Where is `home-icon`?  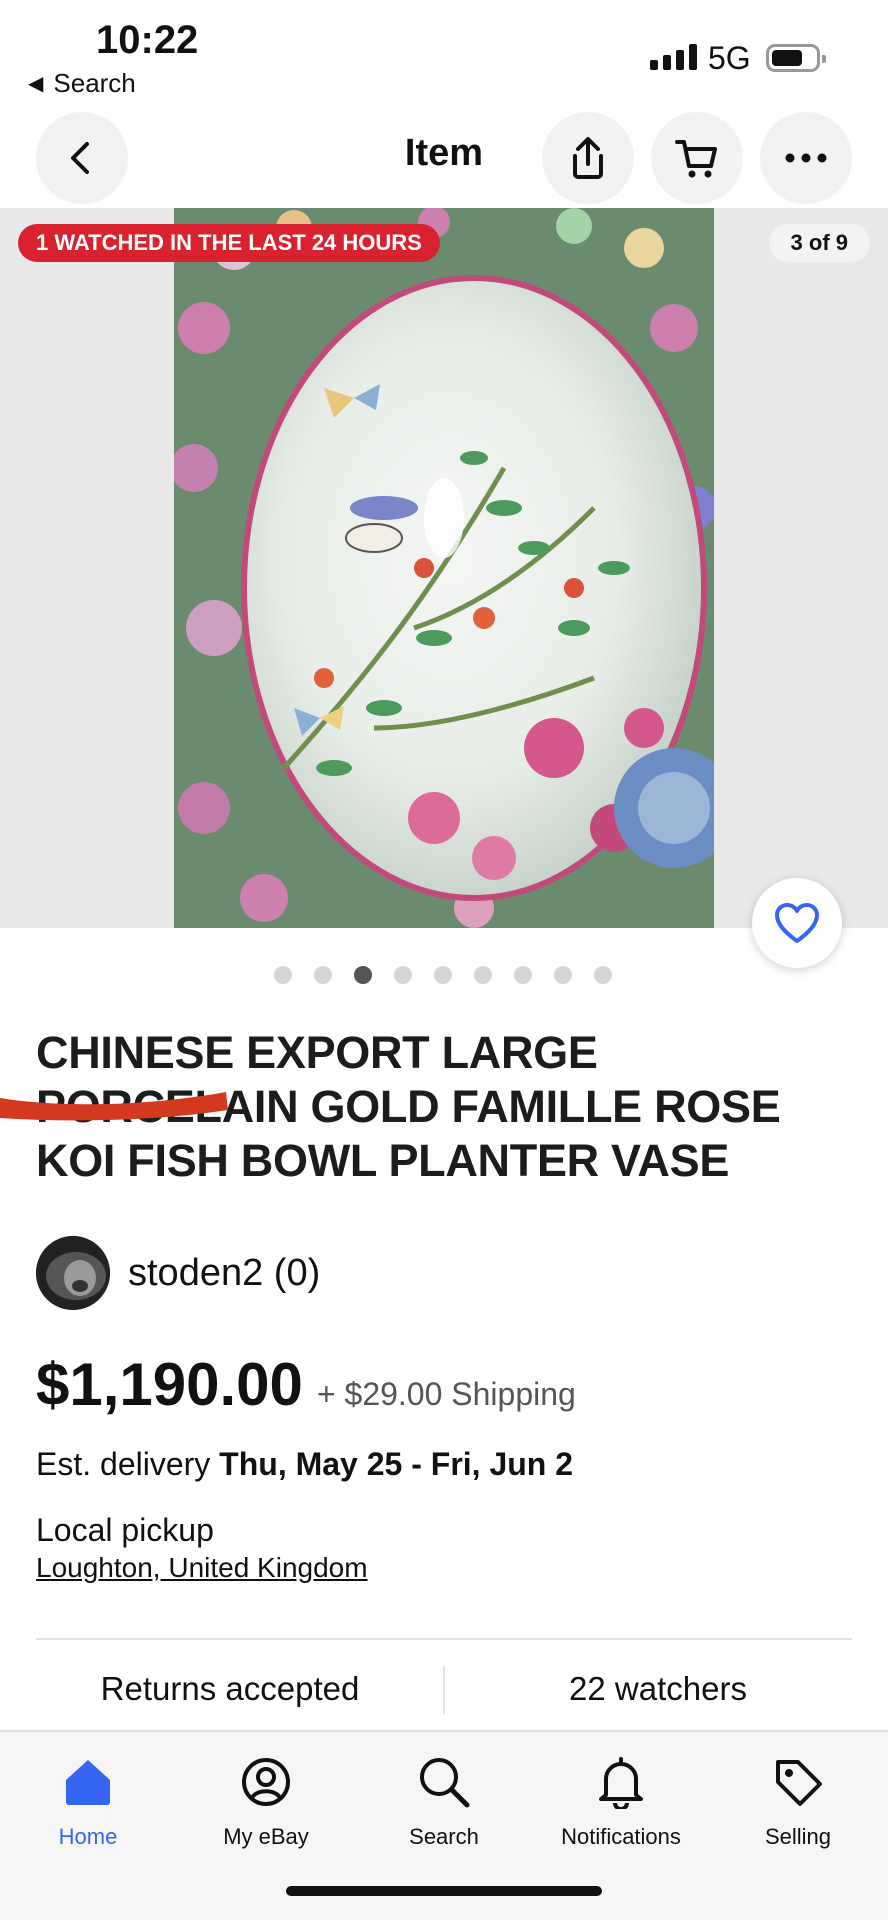 home-icon is located at coordinates (88, 1782).